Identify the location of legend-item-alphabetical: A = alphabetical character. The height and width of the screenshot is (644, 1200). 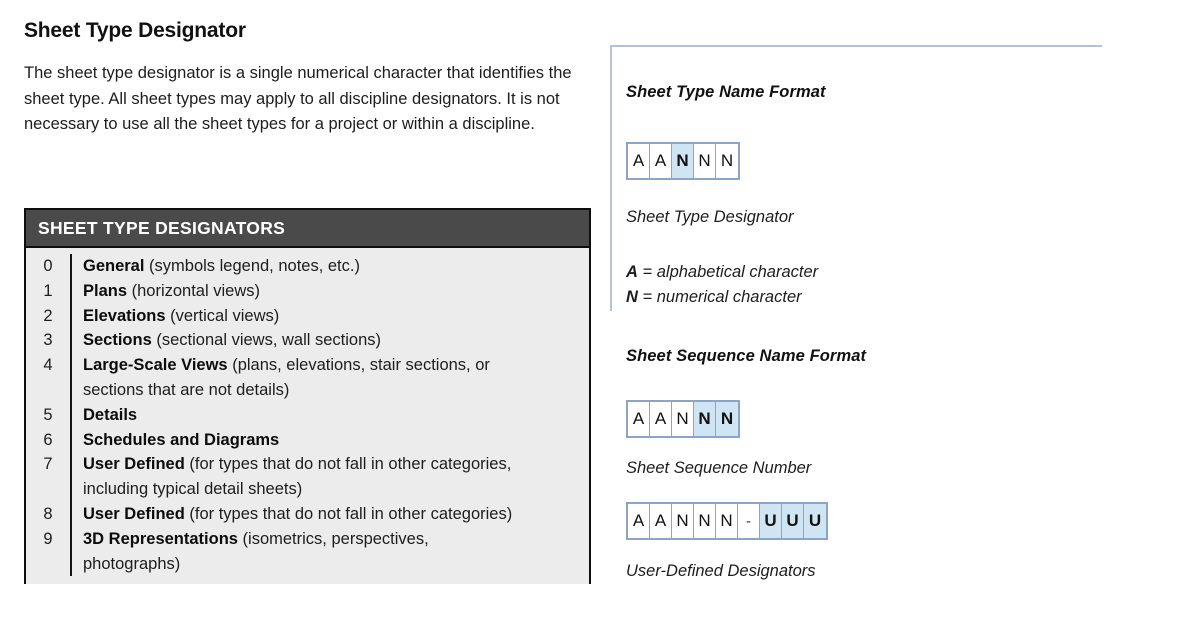
(722, 272).